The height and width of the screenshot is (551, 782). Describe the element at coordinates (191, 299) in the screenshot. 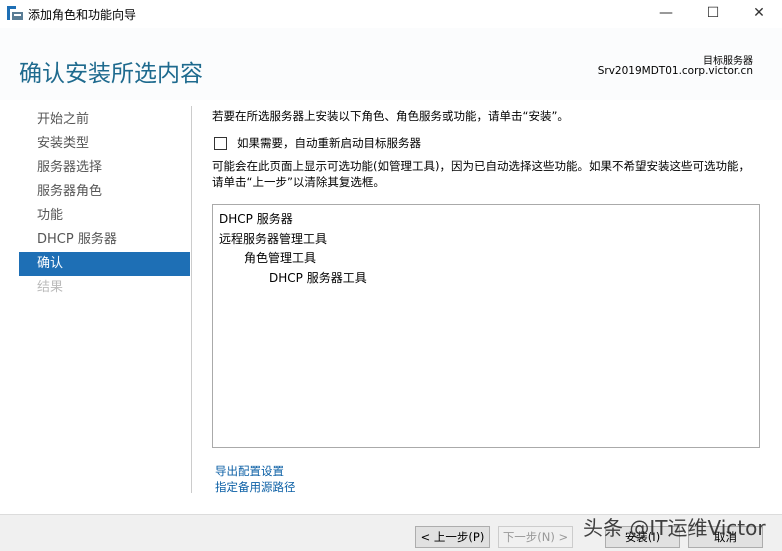

I see `divider` at that location.